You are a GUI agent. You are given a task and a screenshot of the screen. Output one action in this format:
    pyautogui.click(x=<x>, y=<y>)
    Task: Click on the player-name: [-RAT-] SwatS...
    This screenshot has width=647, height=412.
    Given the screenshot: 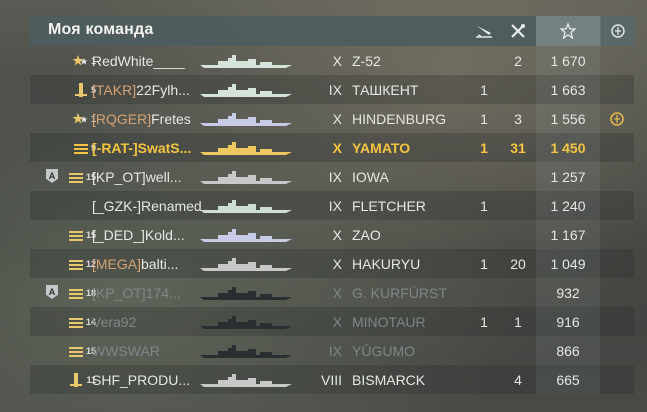 What is the action you would take?
    pyautogui.click(x=147, y=147)
    